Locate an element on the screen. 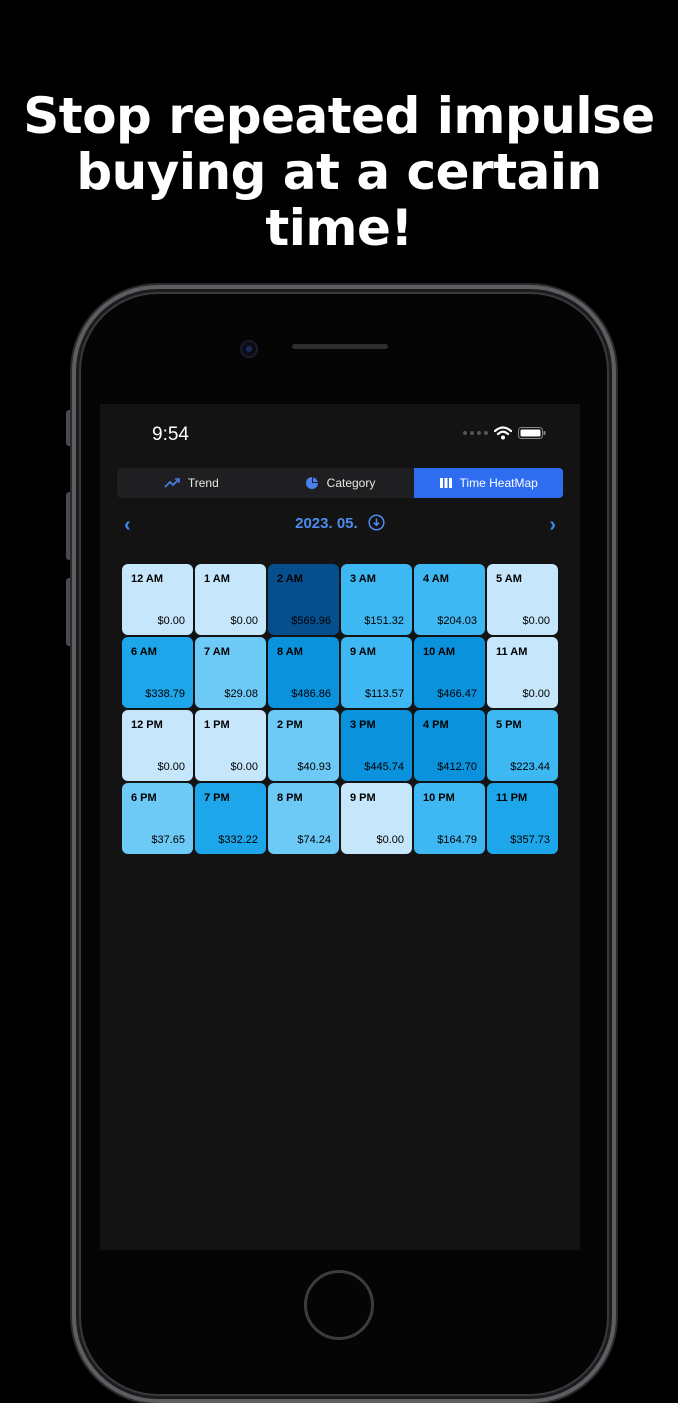 The width and height of the screenshot is (678, 1403). tab-category: Category is located at coordinates (340, 483).